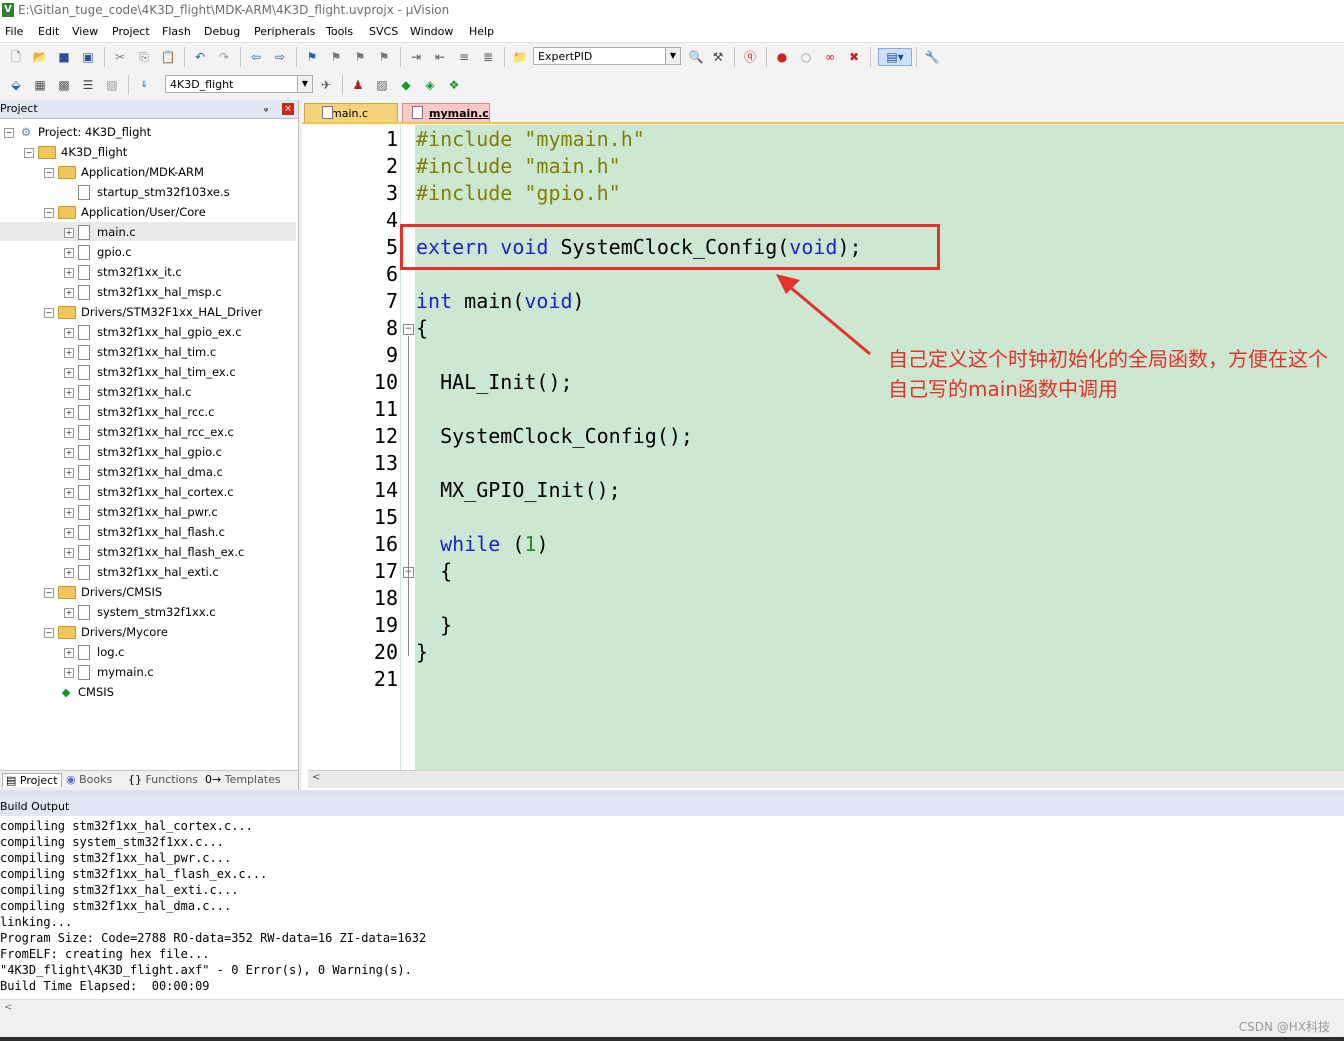 The height and width of the screenshot is (1041, 1344). Describe the element at coordinates (530, 139) in the screenshot. I see `code-line: #include "mymain.h"` at that location.